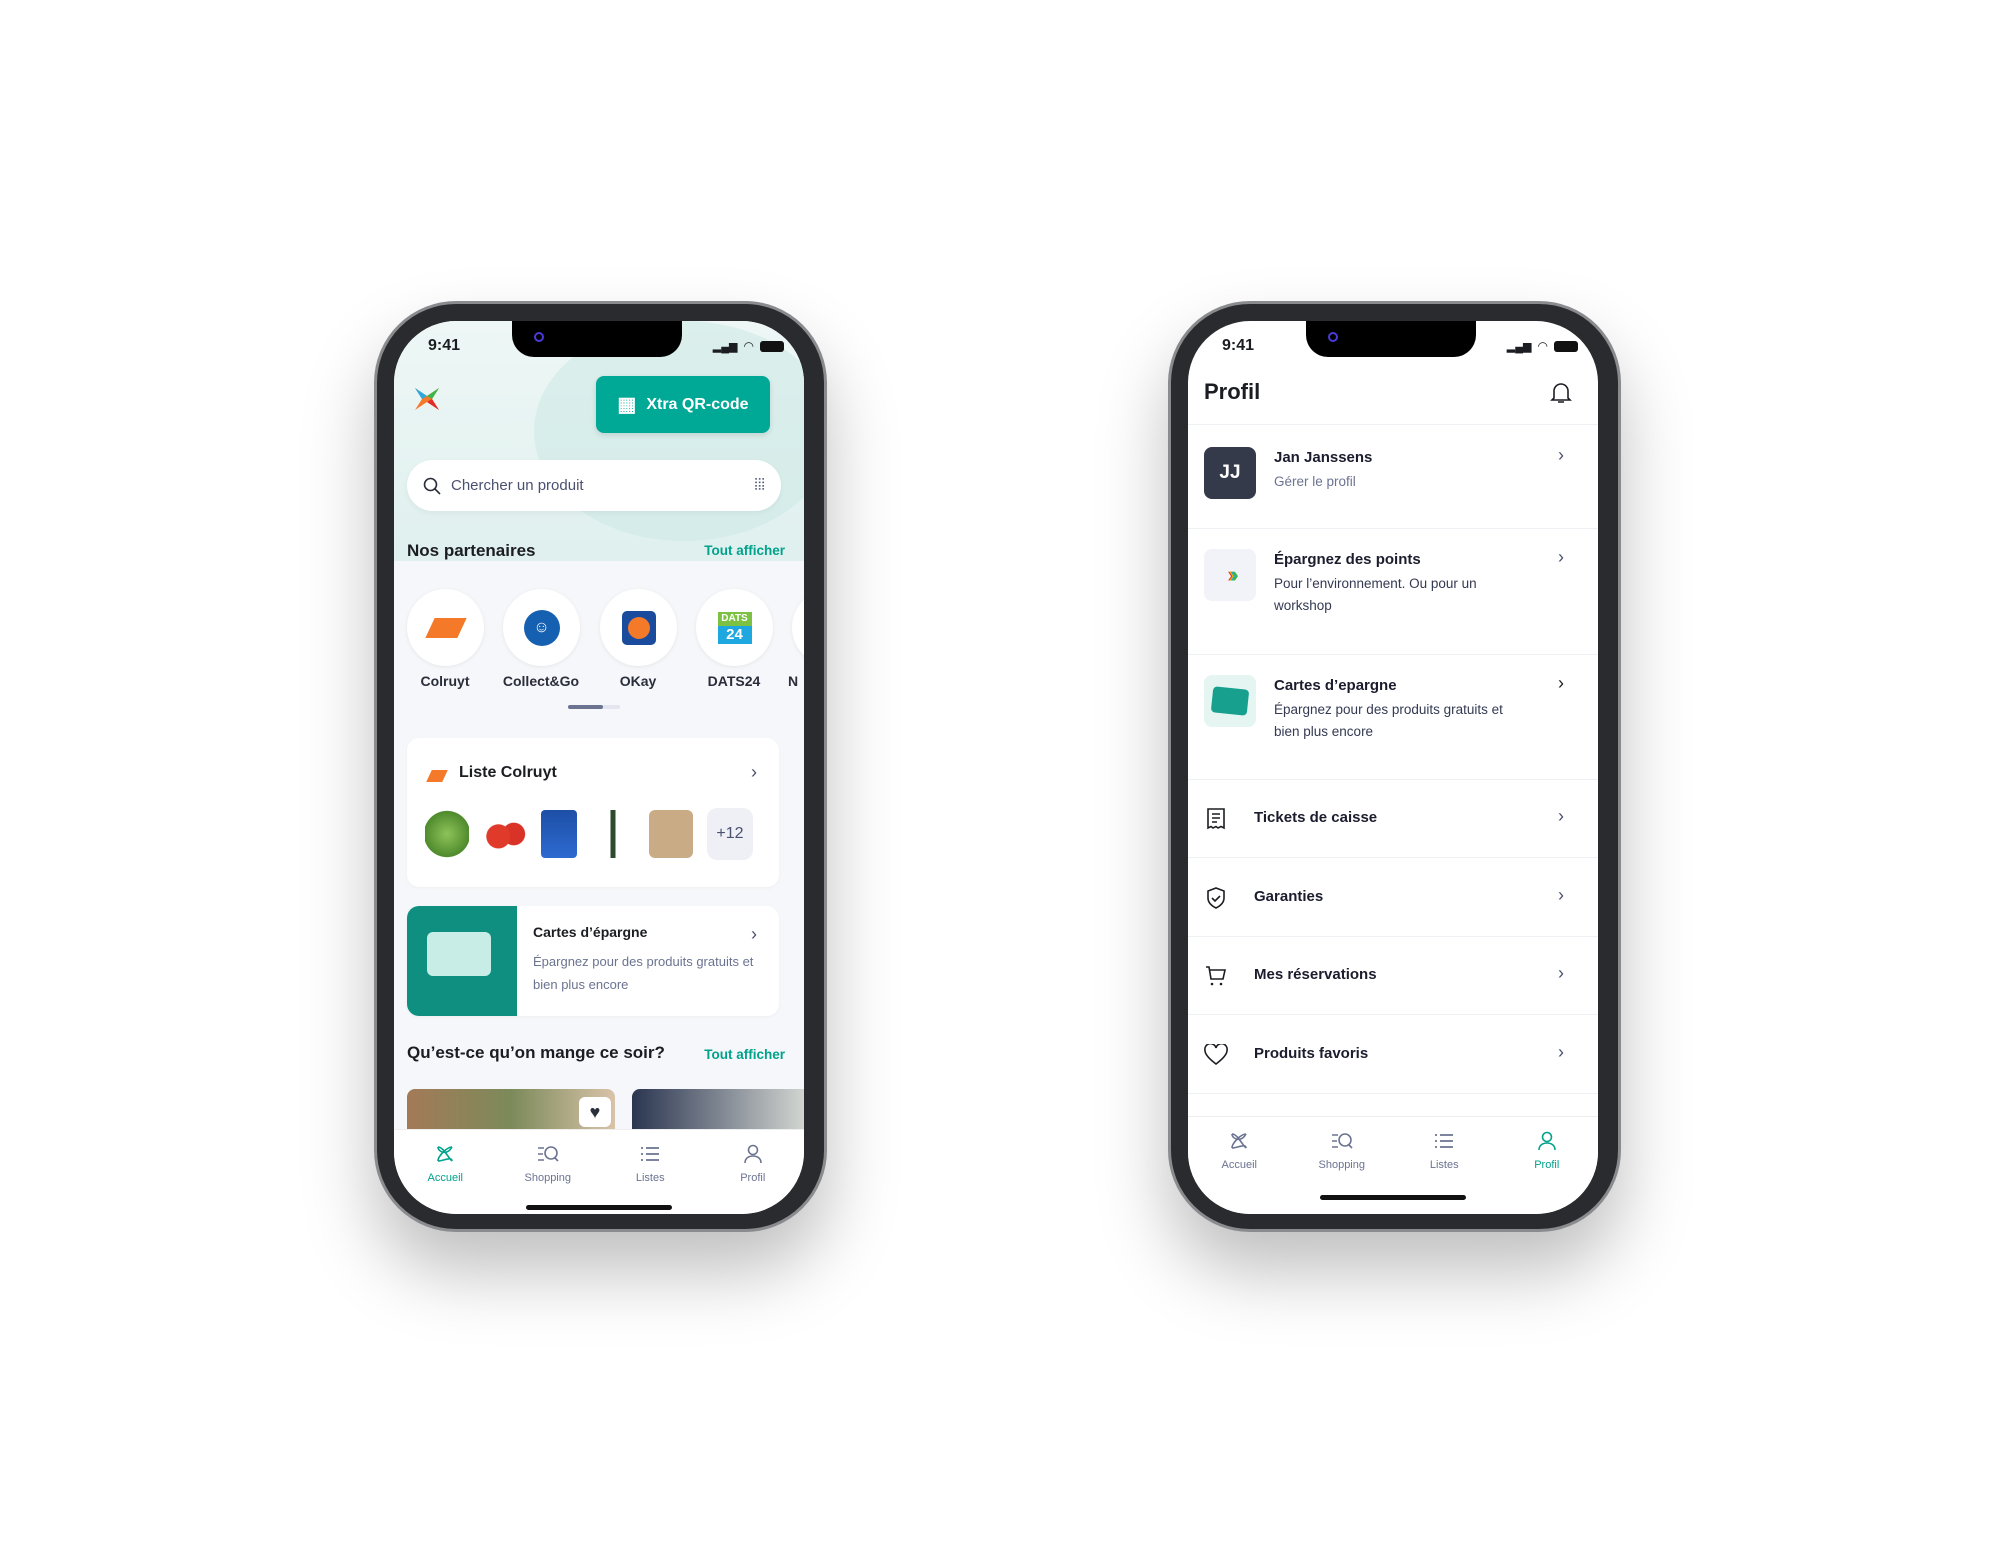 This screenshot has width=2000, height=1555. I want to click on profile-user-row: JJ Jan Janssens Gérer le profil ›, so click(1393, 477).